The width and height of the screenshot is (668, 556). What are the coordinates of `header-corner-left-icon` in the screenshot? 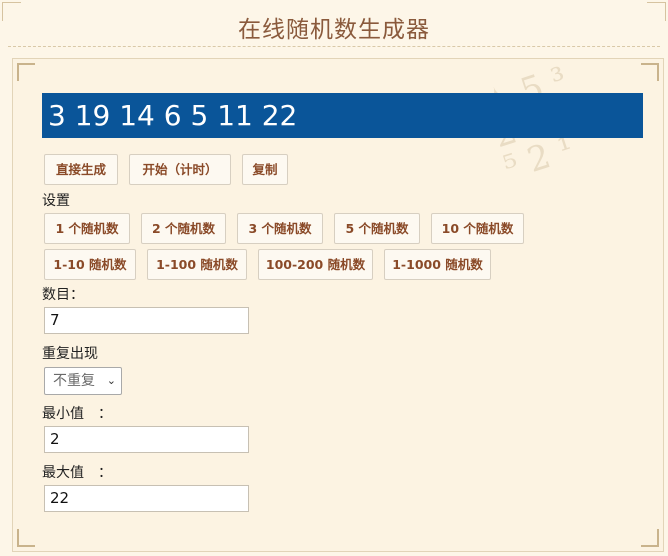 It's located at (11, 11).